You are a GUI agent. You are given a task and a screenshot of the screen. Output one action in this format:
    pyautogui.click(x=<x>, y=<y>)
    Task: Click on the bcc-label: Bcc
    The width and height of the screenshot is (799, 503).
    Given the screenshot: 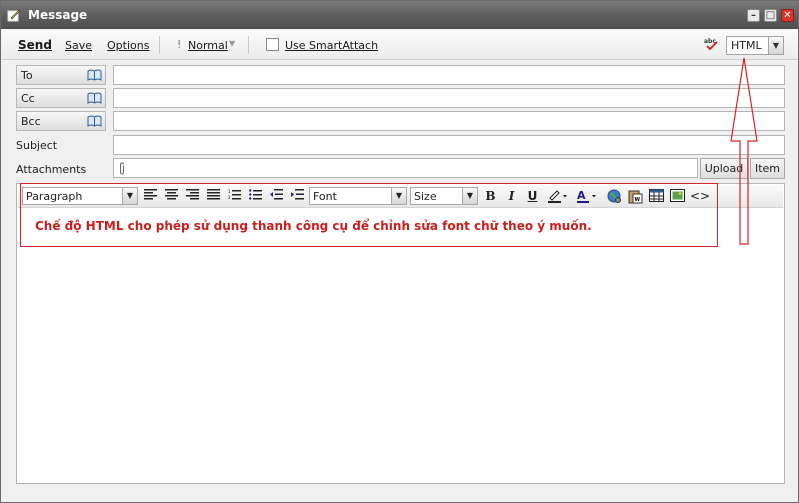 What is the action you would take?
    pyautogui.click(x=31, y=121)
    